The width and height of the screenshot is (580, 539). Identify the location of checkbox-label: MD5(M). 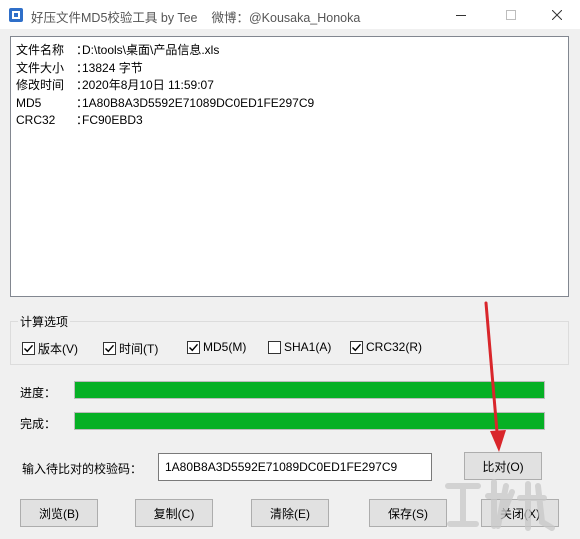
(225, 347).